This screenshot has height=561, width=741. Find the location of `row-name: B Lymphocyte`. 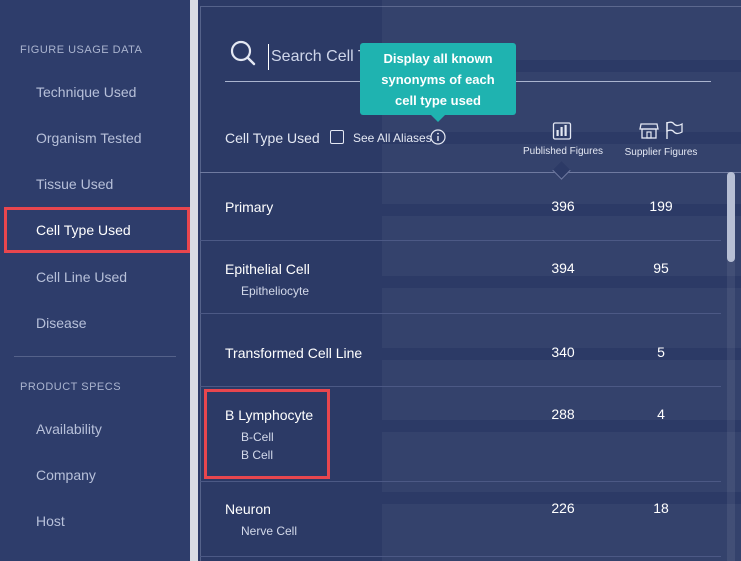

row-name: B Lymphocyte is located at coordinates (269, 415).